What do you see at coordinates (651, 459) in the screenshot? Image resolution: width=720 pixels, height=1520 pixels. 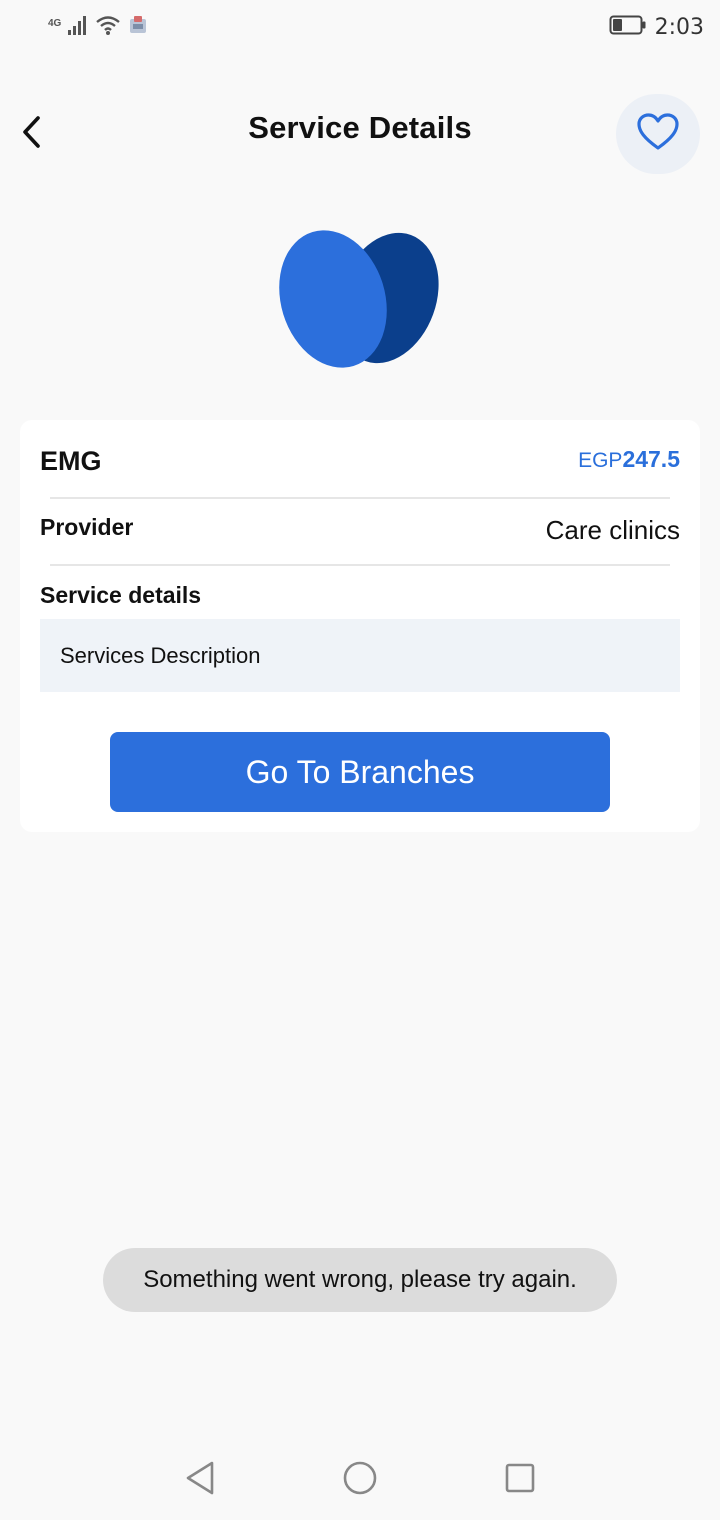 I see `price-amount: 247.5` at bounding box center [651, 459].